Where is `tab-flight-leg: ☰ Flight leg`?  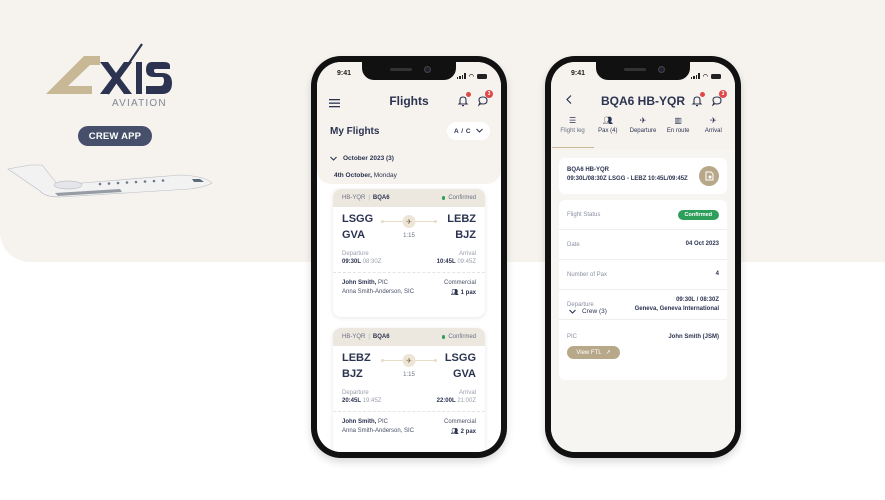
tab-flight-leg: ☰ Flight leg is located at coordinates (572, 132).